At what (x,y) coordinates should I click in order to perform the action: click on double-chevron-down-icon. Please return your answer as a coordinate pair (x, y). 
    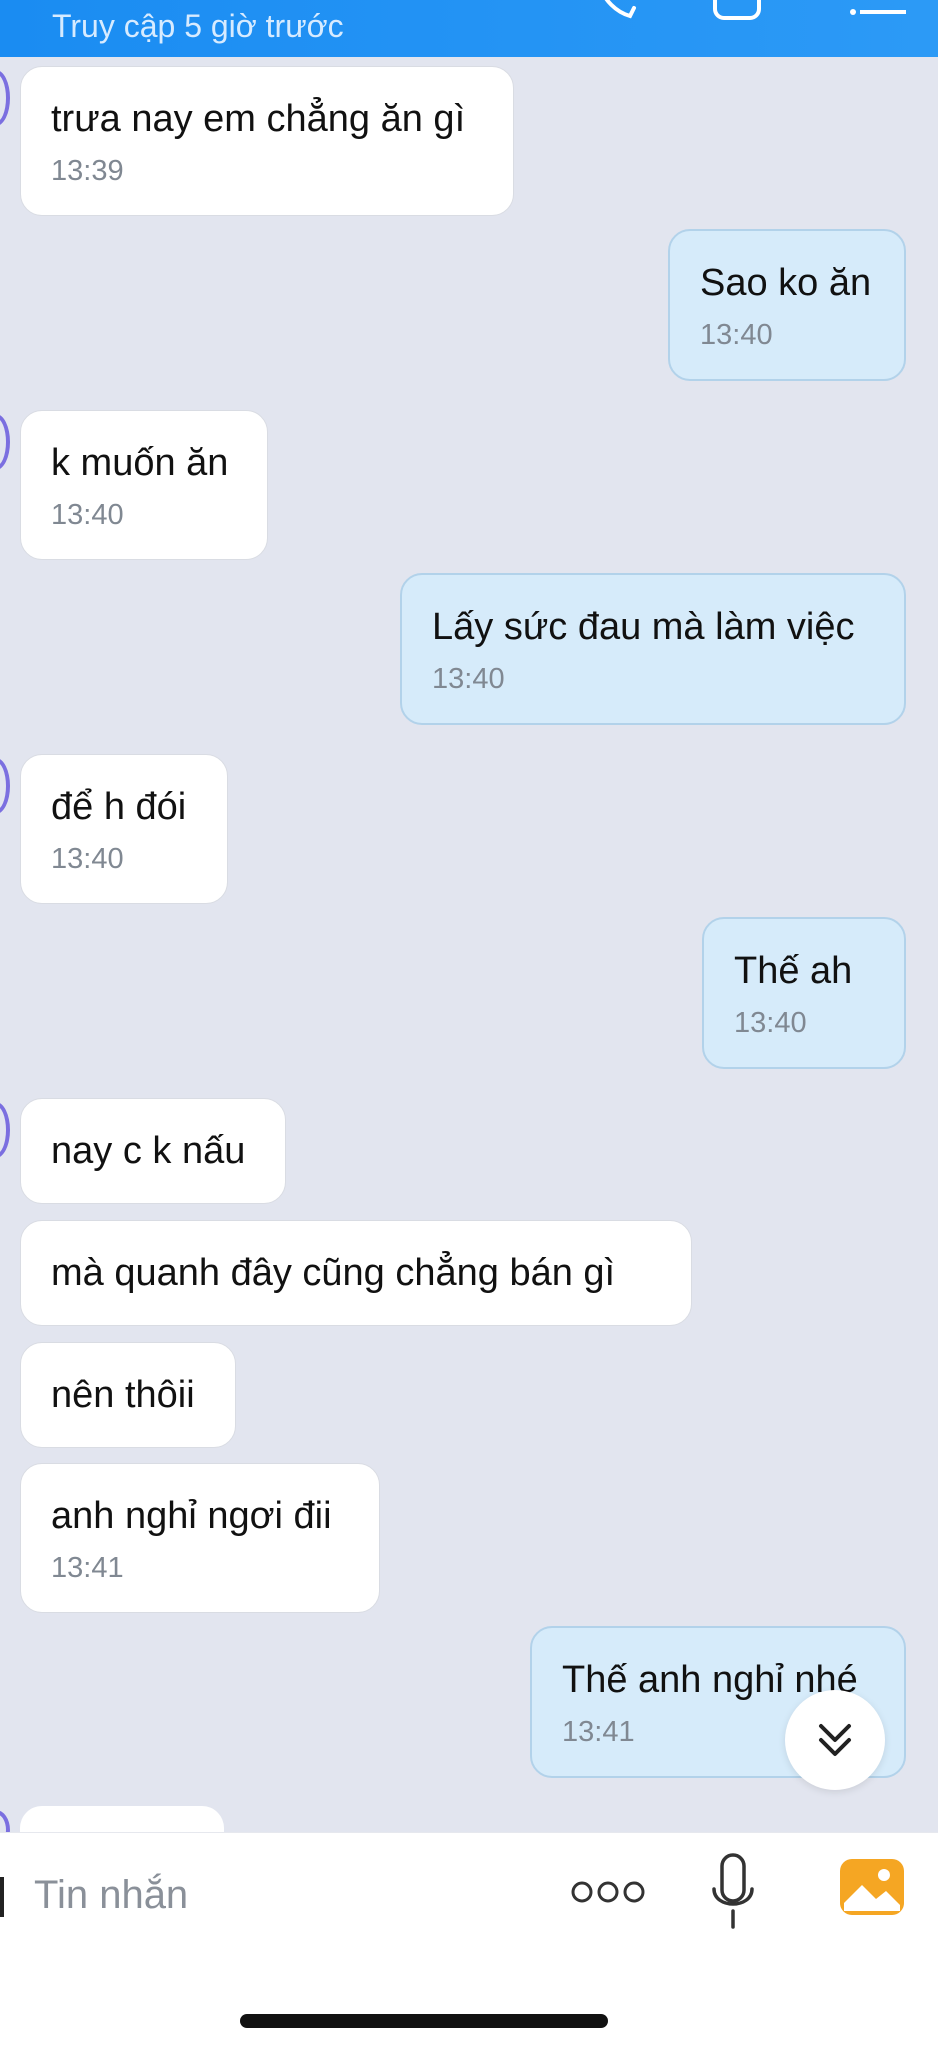
    Looking at the image, I should click on (835, 1740).